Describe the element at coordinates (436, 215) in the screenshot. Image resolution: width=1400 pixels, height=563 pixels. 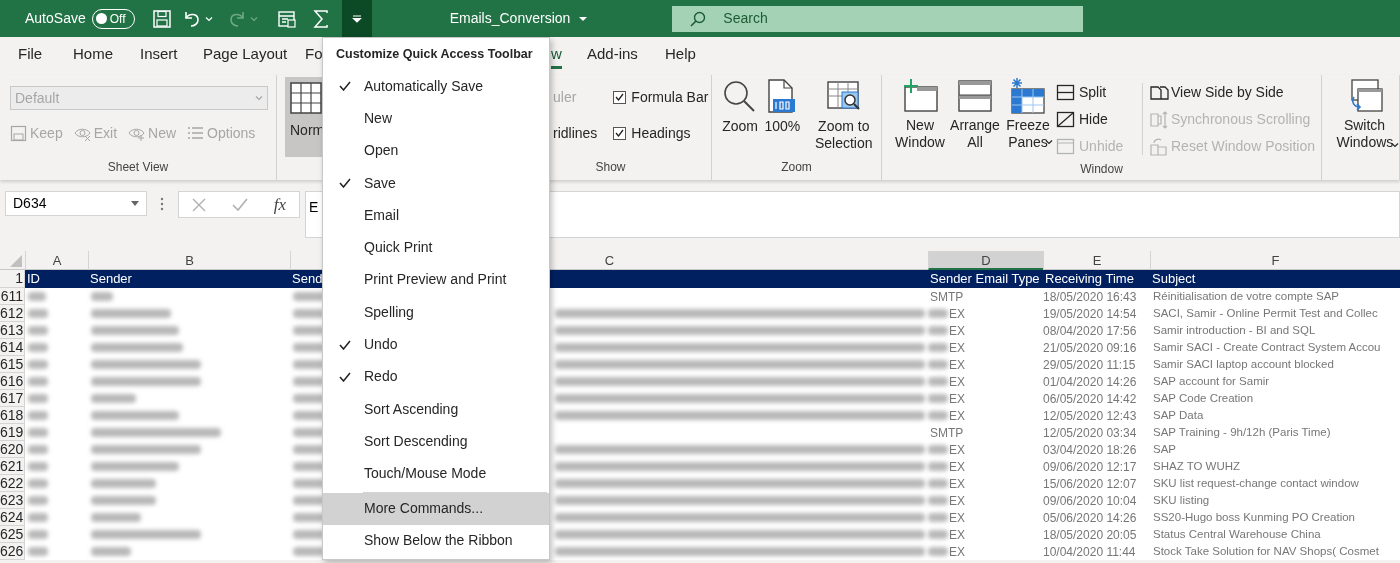
I see `menu-item: Email` at that location.